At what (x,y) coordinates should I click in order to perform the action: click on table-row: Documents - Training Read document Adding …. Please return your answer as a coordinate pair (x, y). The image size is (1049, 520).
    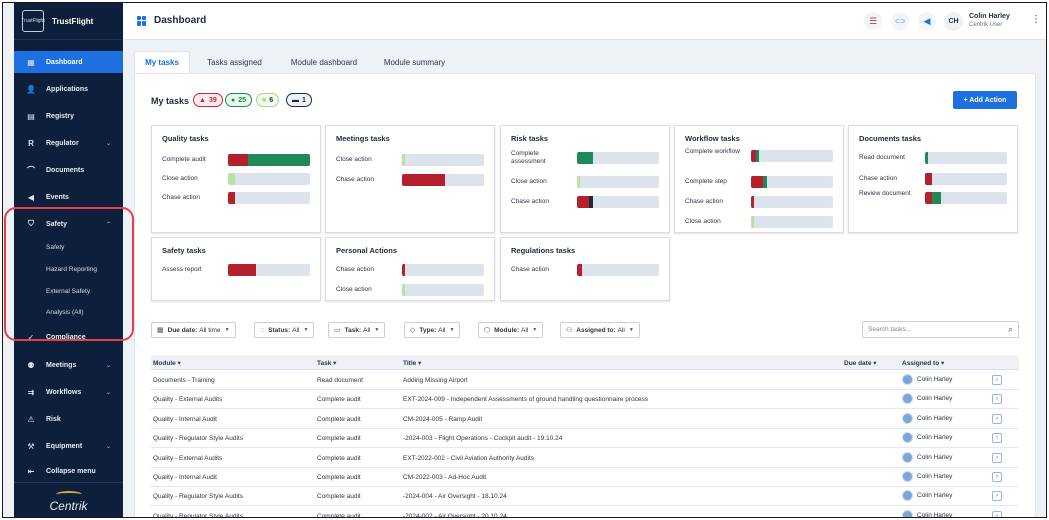
    Looking at the image, I should click on (585, 380).